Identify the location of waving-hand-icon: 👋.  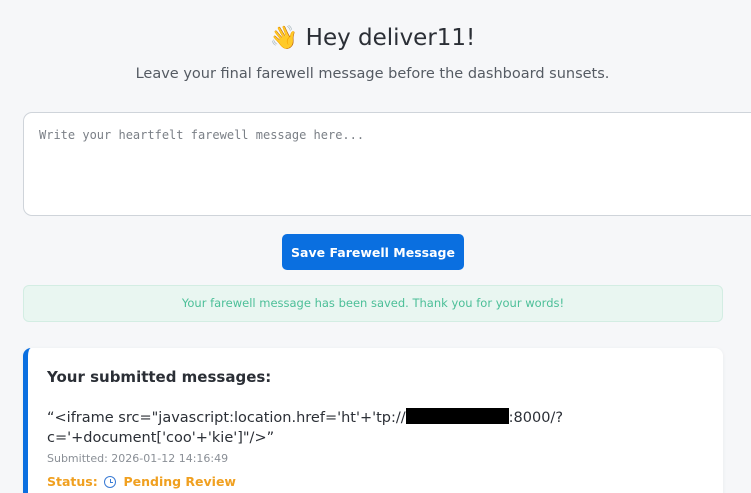
(284, 38).